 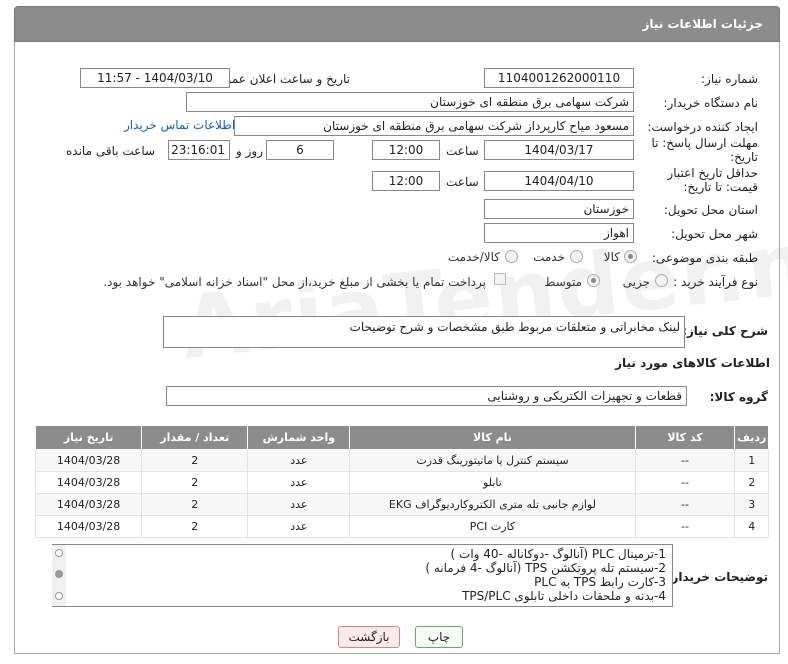 I want to click on validity-date-field: 1404/04/10, so click(x=559, y=181).